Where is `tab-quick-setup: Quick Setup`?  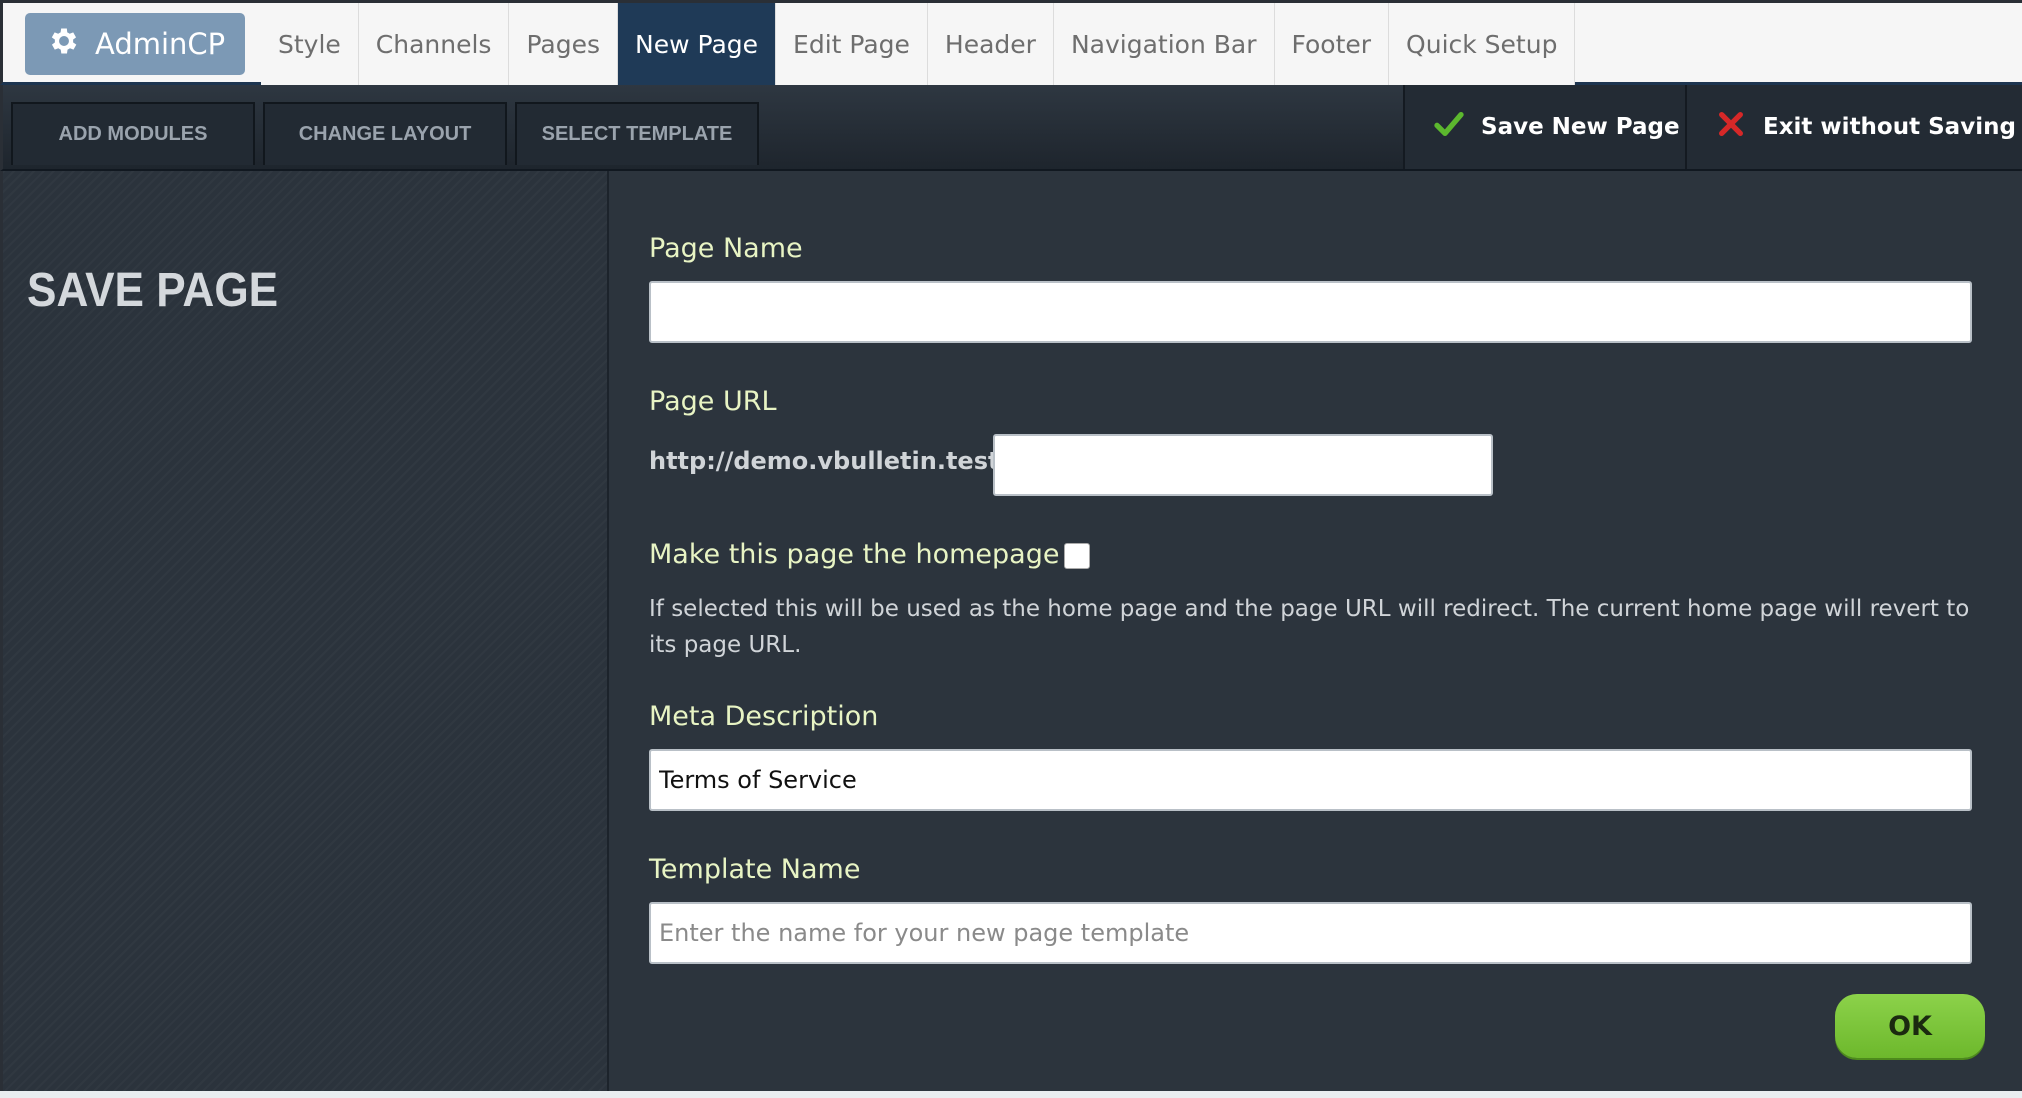 tab-quick-setup: Quick Setup is located at coordinates (1482, 44).